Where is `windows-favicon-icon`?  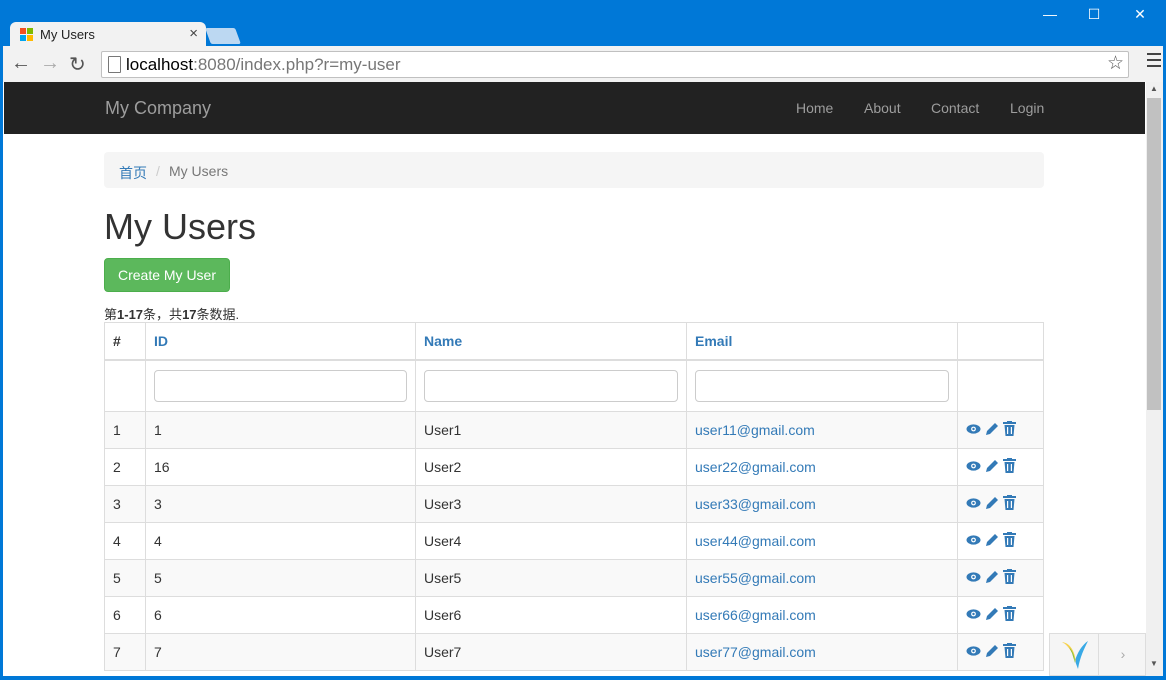 windows-favicon-icon is located at coordinates (27, 35).